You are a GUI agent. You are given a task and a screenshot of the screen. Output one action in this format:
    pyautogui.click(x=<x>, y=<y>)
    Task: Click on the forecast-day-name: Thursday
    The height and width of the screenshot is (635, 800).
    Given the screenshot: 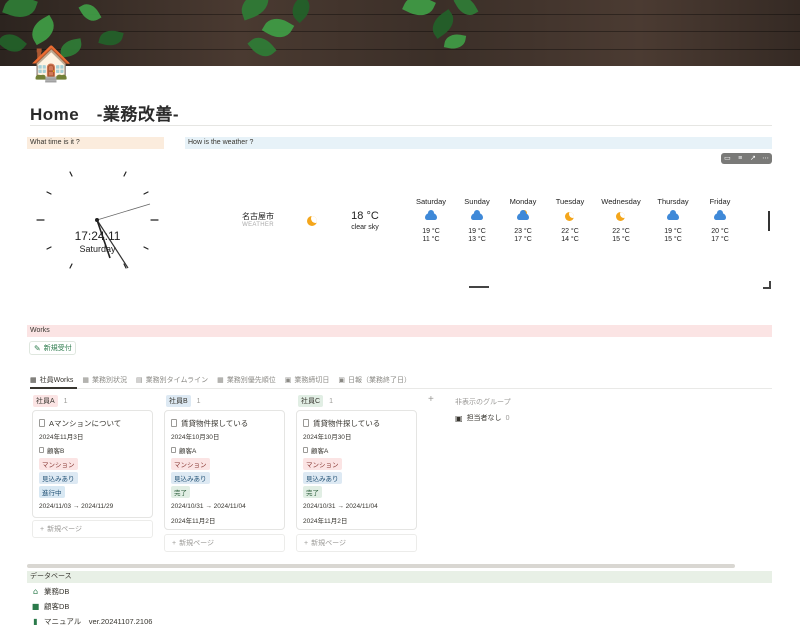 What is the action you would take?
    pyautogui.click(x=673, y=201)
    